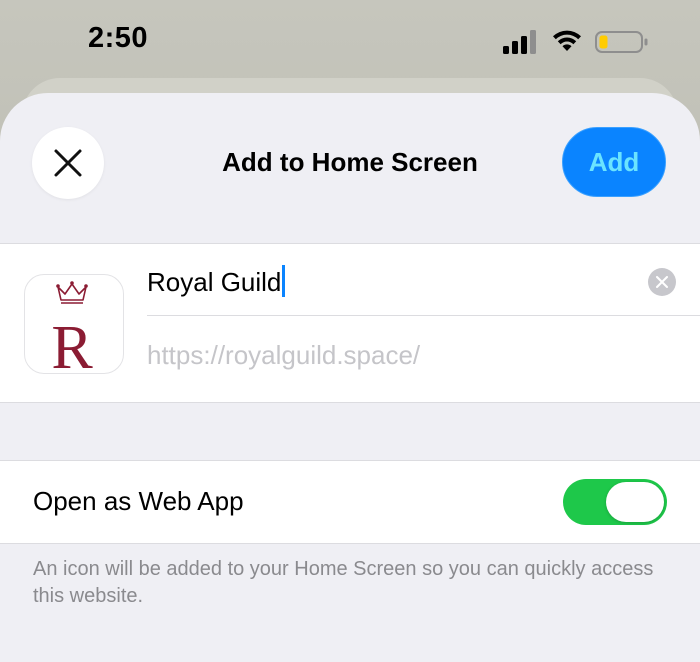 This screenshot has width=700, height=662. I want to click on svg-text: R, so click(72, 343).